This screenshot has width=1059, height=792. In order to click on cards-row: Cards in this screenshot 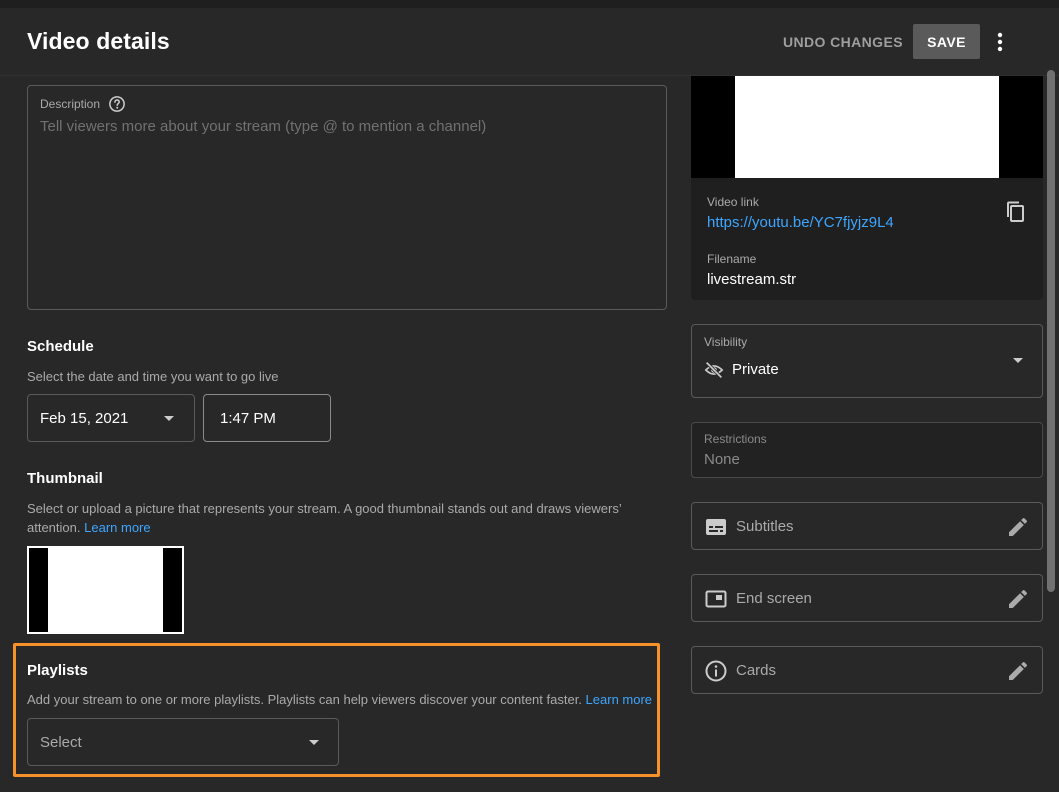, I will do `click(867, 670)`.